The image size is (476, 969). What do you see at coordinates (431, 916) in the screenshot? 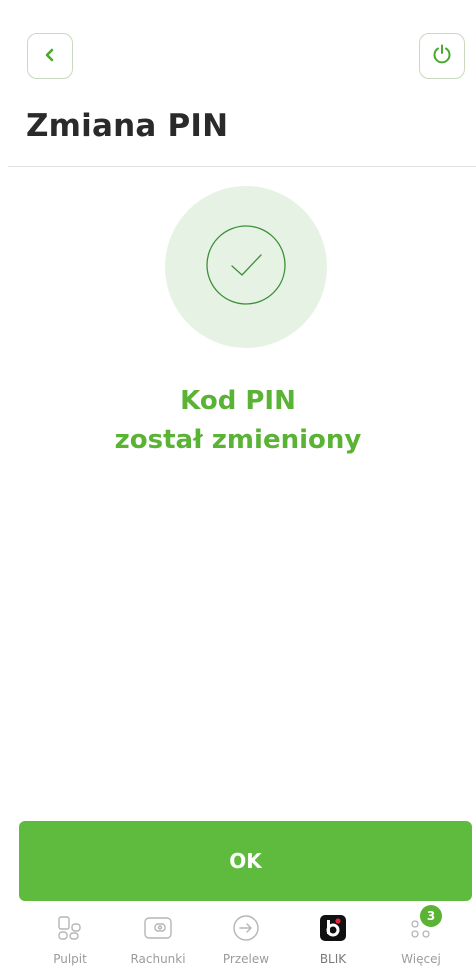
I see `notification-badge: 3` at bounding box center [431, 916].